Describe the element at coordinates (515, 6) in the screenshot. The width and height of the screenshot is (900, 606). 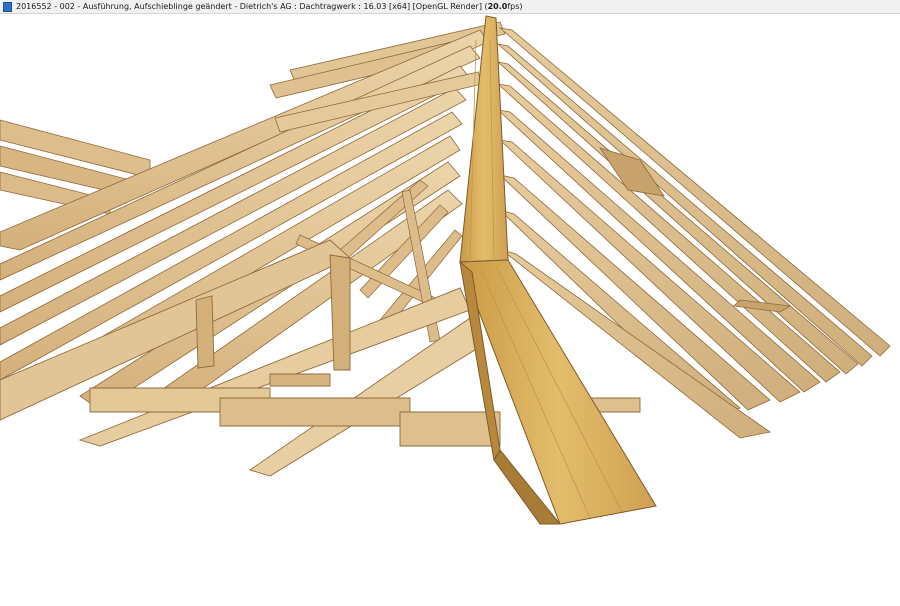
I see `fps-suffix: fps)` at that location.